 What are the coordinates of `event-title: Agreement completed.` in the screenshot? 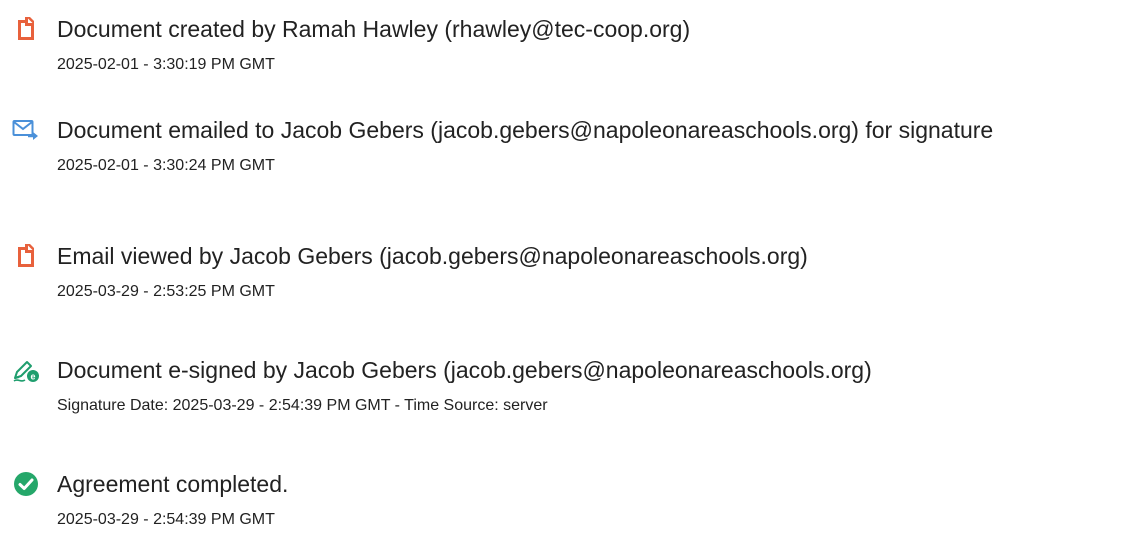 It's located at (173, 484).